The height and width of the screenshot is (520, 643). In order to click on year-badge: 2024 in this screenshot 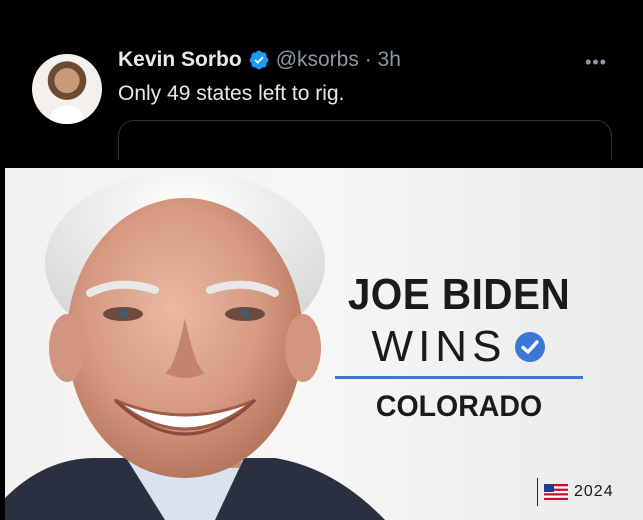, I will do `click(575, 492)`.